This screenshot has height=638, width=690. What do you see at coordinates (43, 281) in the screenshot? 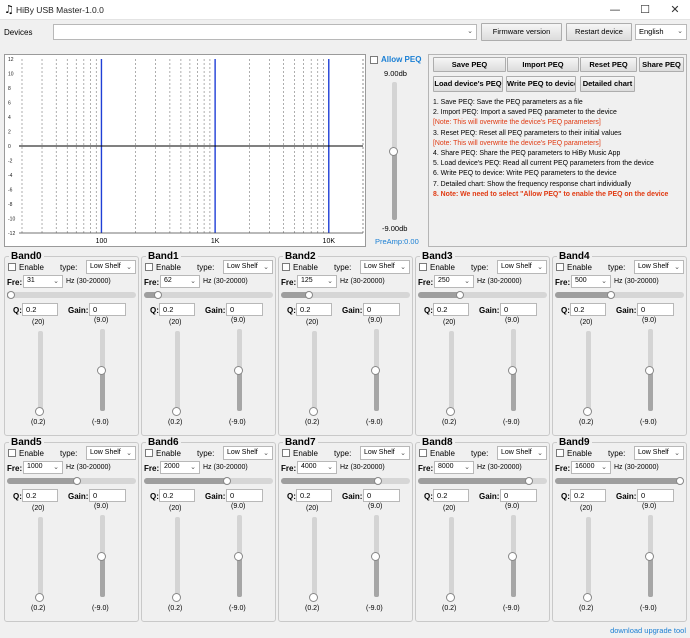
I see `band-freq-select: 31 ⌄` at bounding box center [43, 281].